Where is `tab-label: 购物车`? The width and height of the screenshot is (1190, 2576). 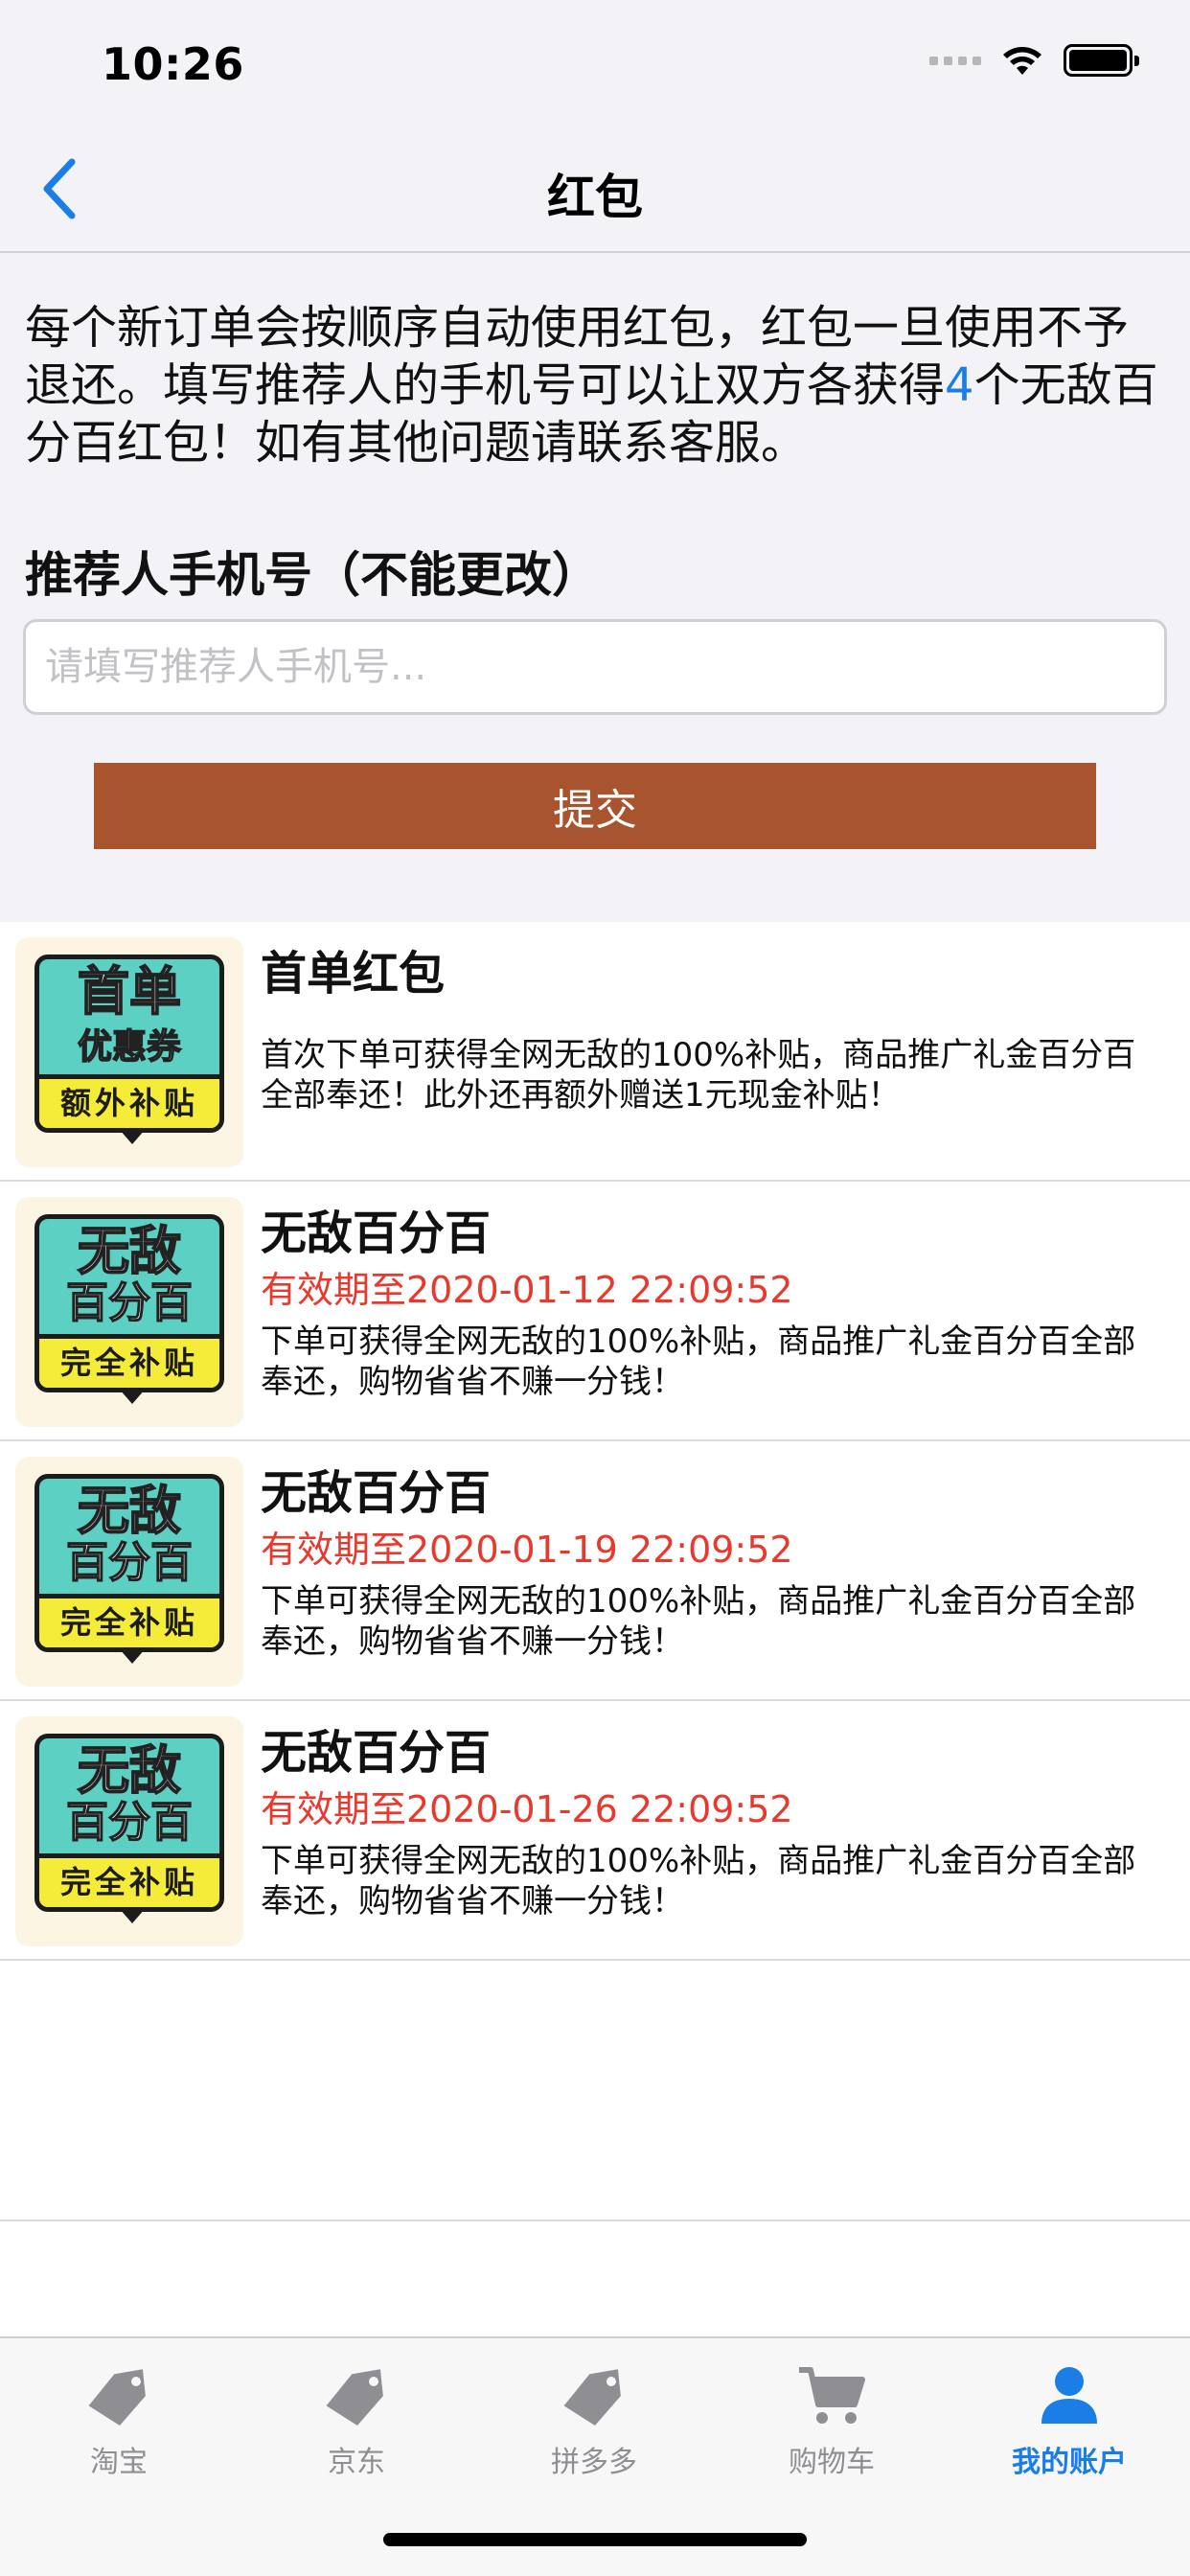
tab-label: 购物车 is located at coordinates (832, 2463).